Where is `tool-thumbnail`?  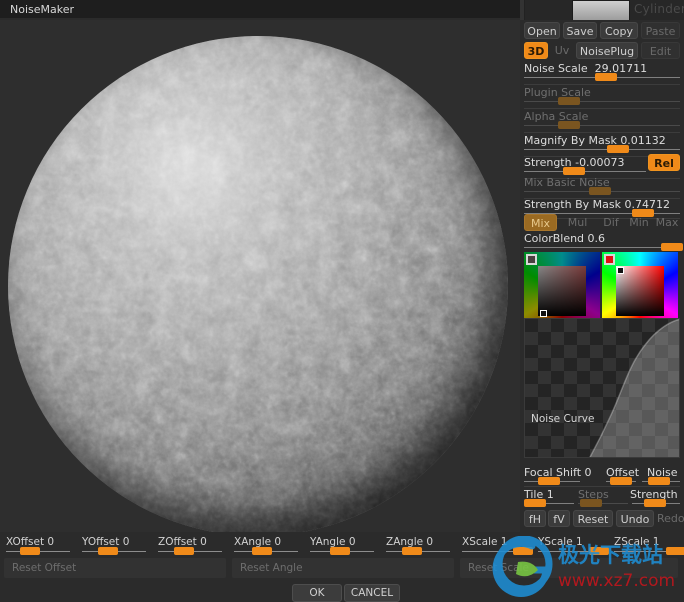
tool-thumbnail is located at coordinates (601, 11).